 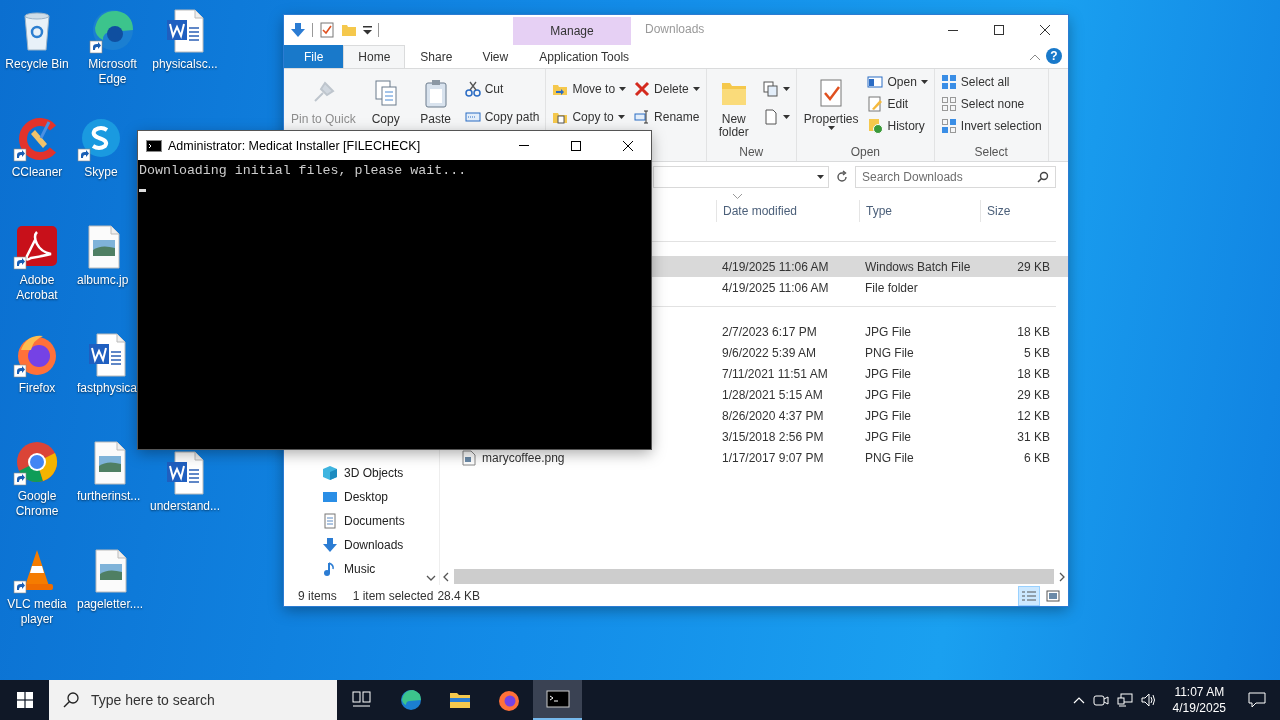 I want to click on ribbon-button: Copy to, so click(x=589, y=117).